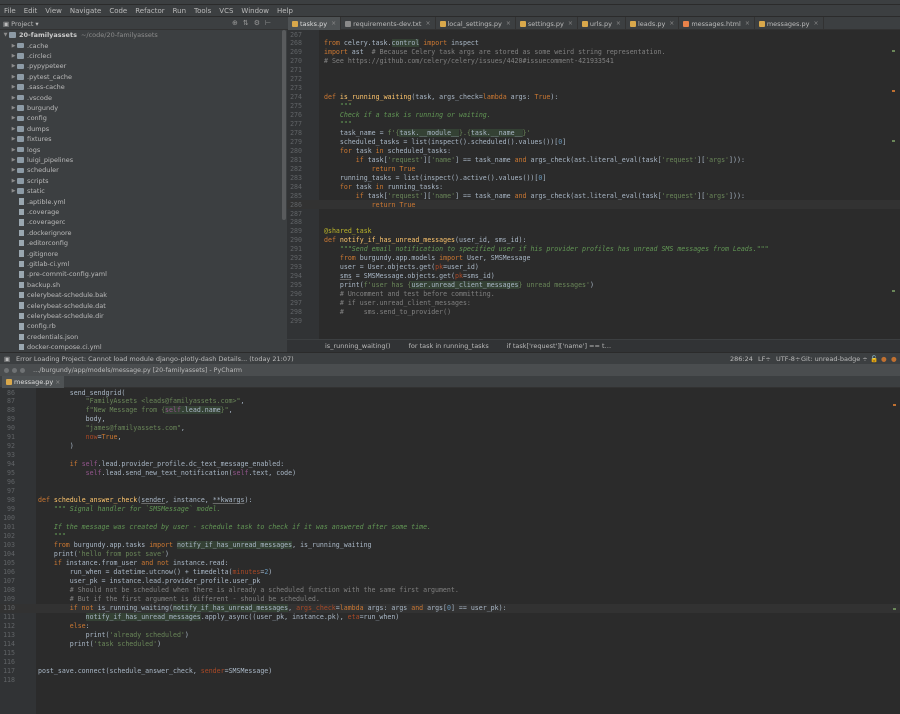 This screenshot has height=714, width=900. I want to click on tree-folder: ▶ config, so click(28, 118).